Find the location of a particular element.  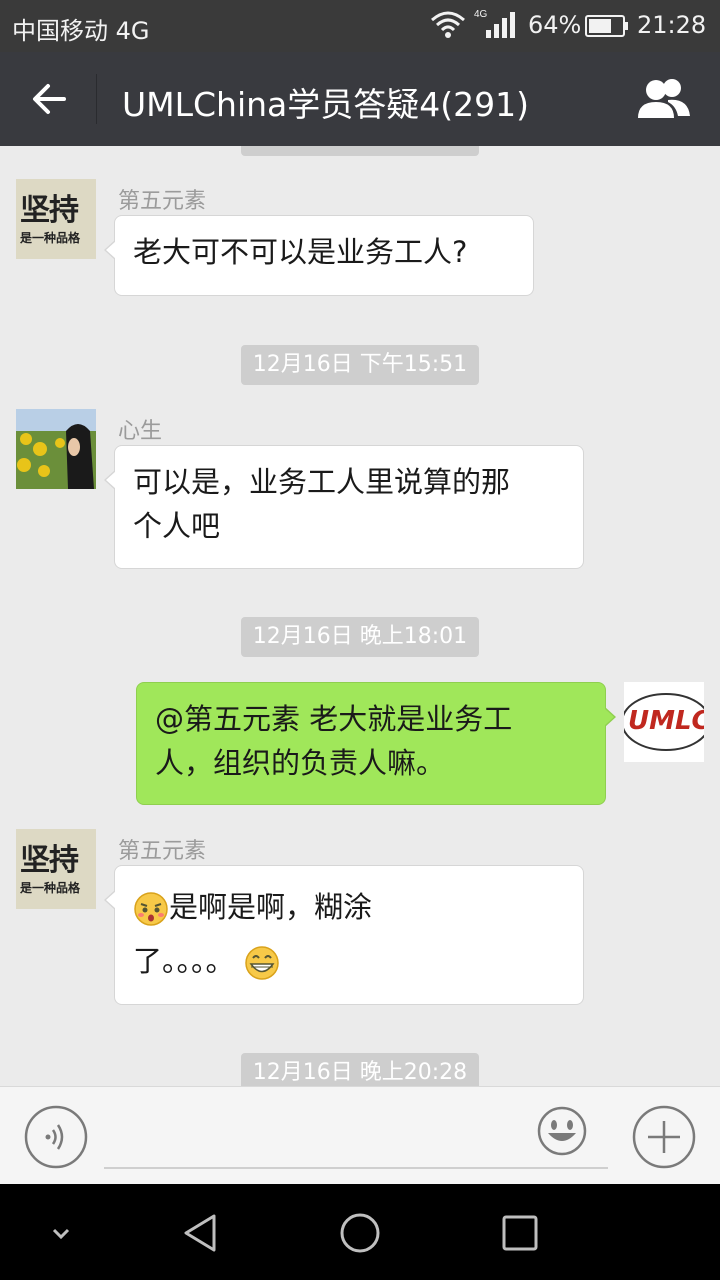

nav-recents-button is located at coordinates (520, 1233).